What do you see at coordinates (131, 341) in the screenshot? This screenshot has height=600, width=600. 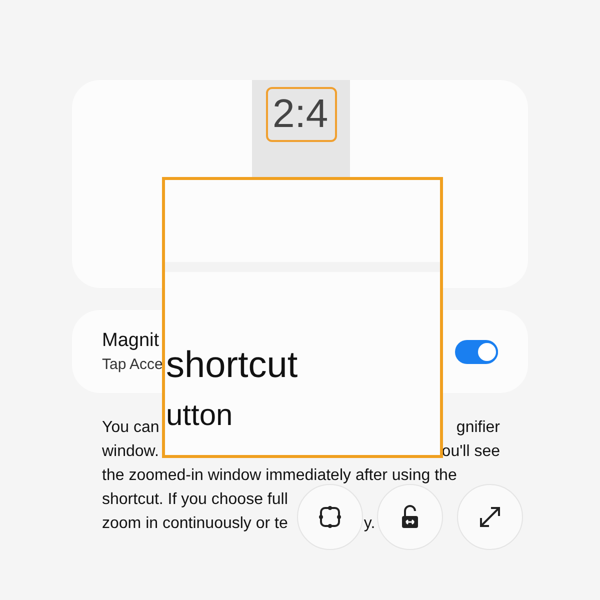 I see `setting-title: Magnit` at bounding box center [131, 341].